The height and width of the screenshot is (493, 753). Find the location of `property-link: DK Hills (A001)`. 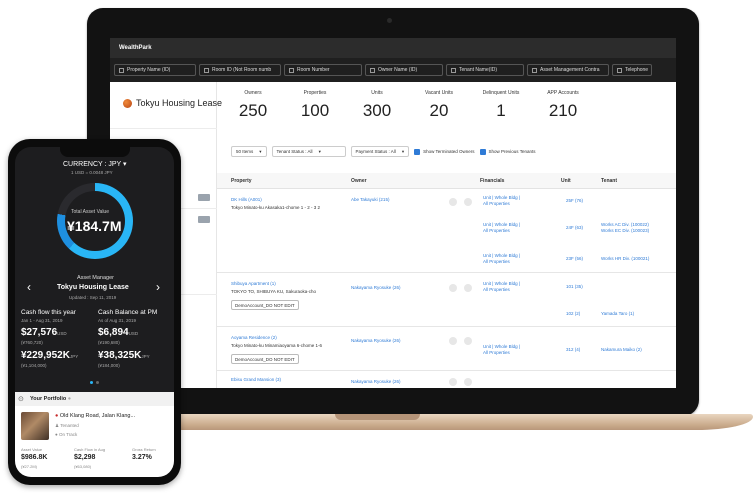

property-link: DK Hills (A001) is located at coordinates (246, 199).